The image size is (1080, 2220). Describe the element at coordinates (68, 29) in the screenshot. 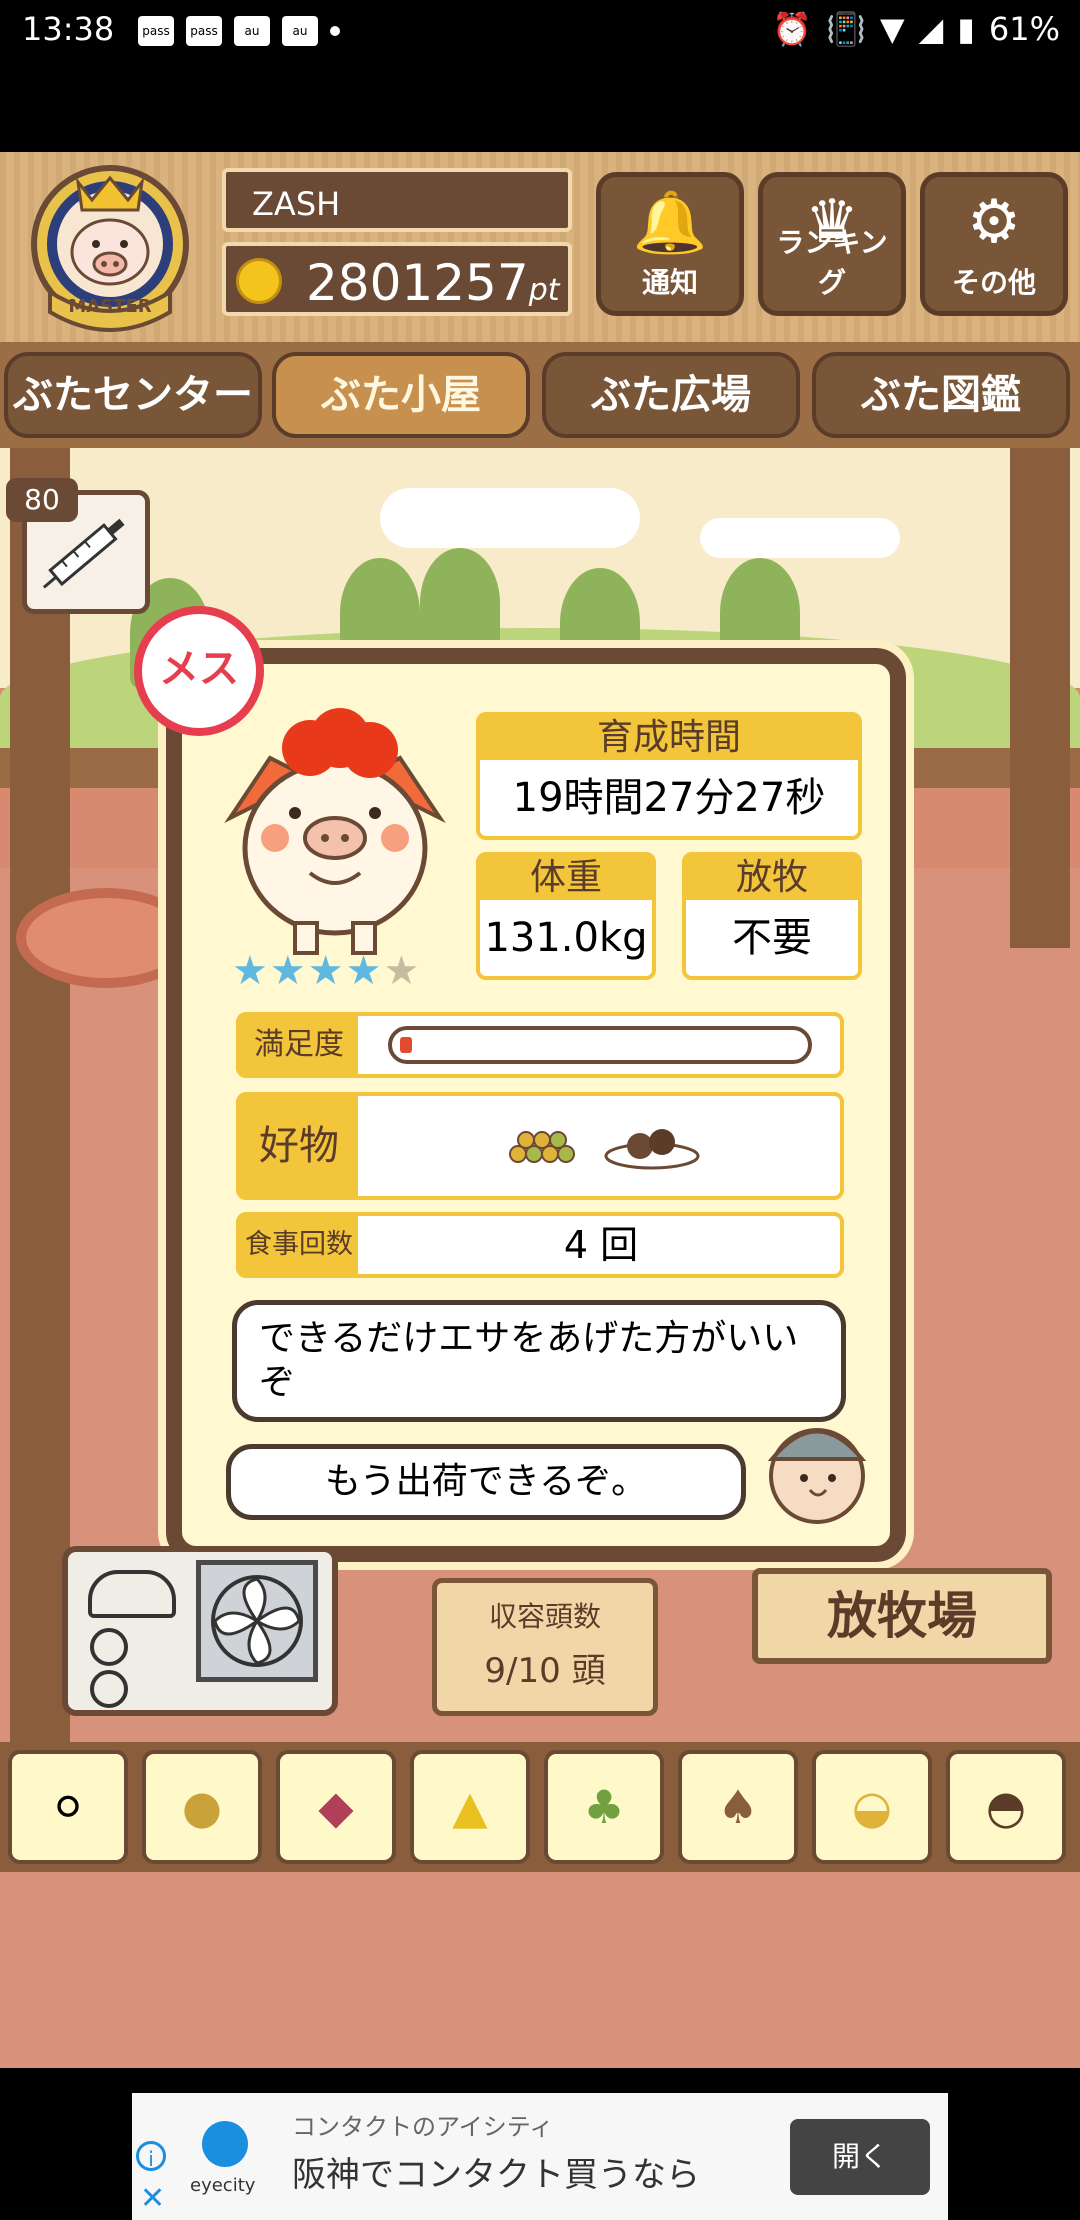

I see `status-time: 13:38` at that location.